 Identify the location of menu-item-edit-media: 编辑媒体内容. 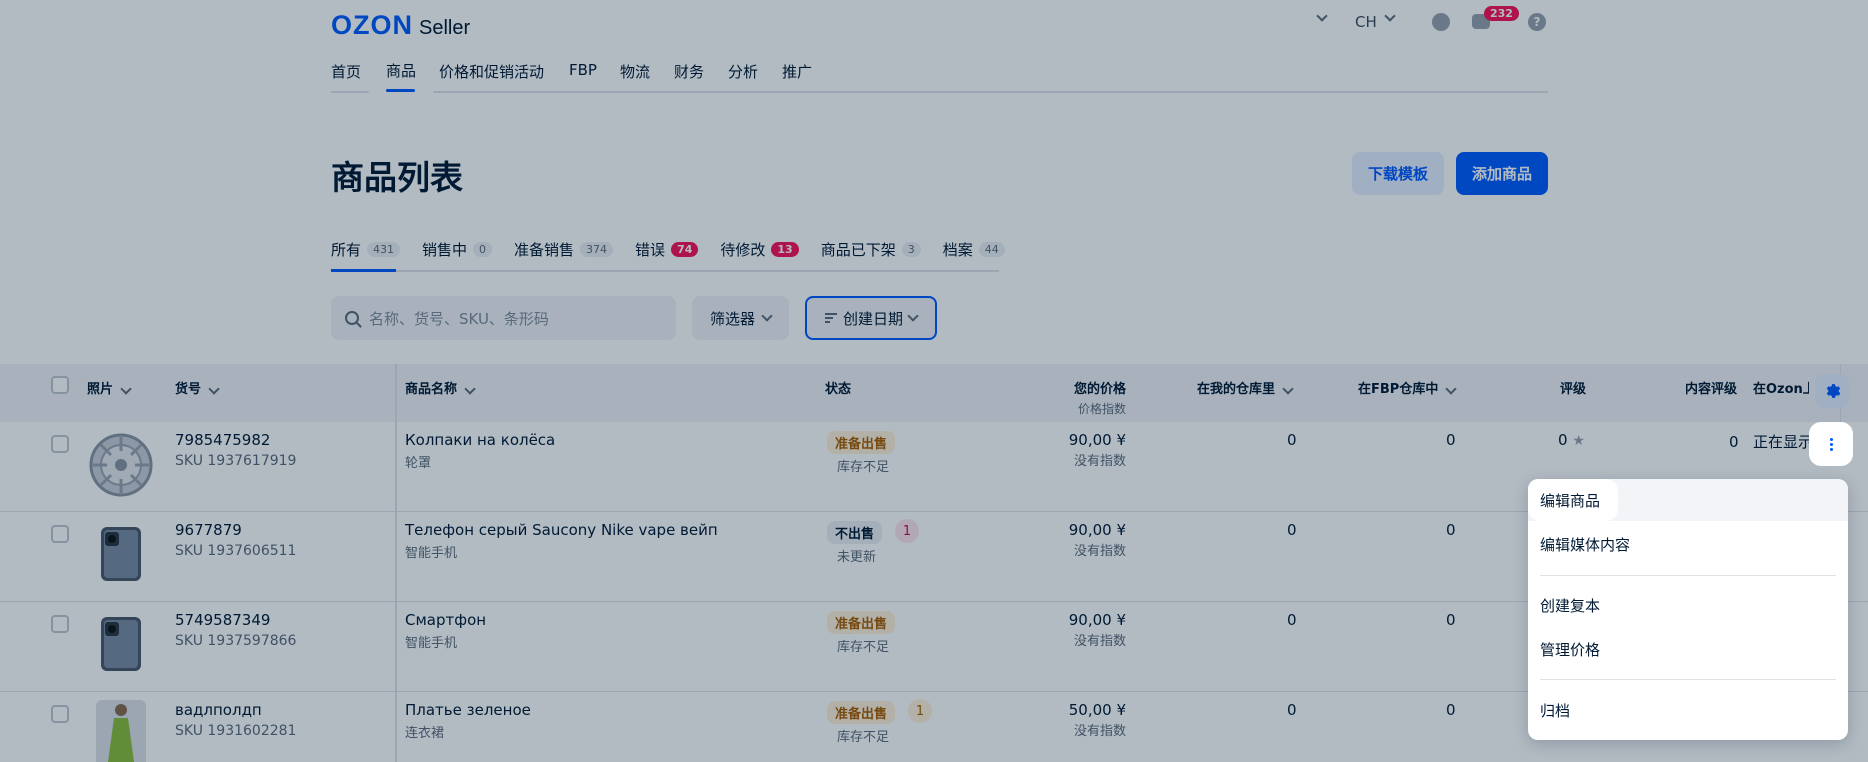
(1585, 544).